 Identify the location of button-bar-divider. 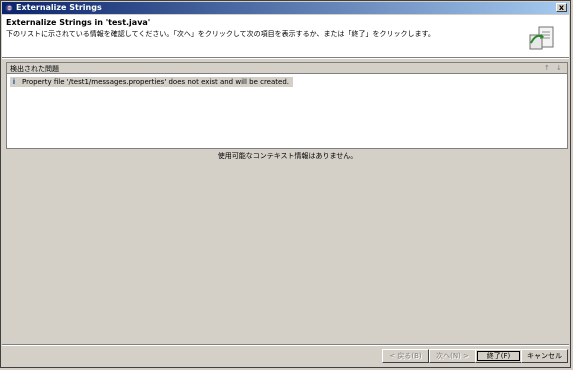
(285, 345).